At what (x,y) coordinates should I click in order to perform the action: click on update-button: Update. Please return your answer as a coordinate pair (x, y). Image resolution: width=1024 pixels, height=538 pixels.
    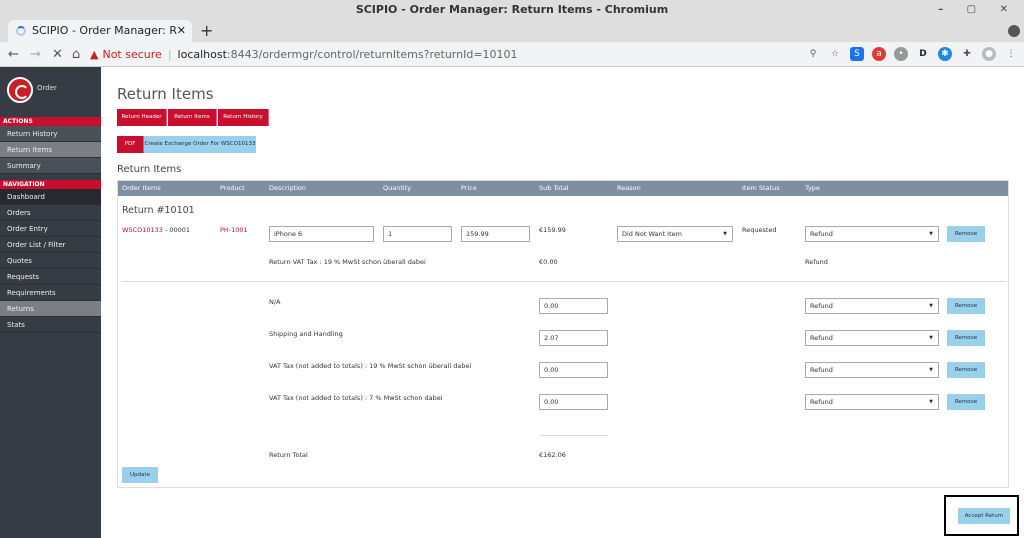
    Looking at the image, I should click on (140, 475).